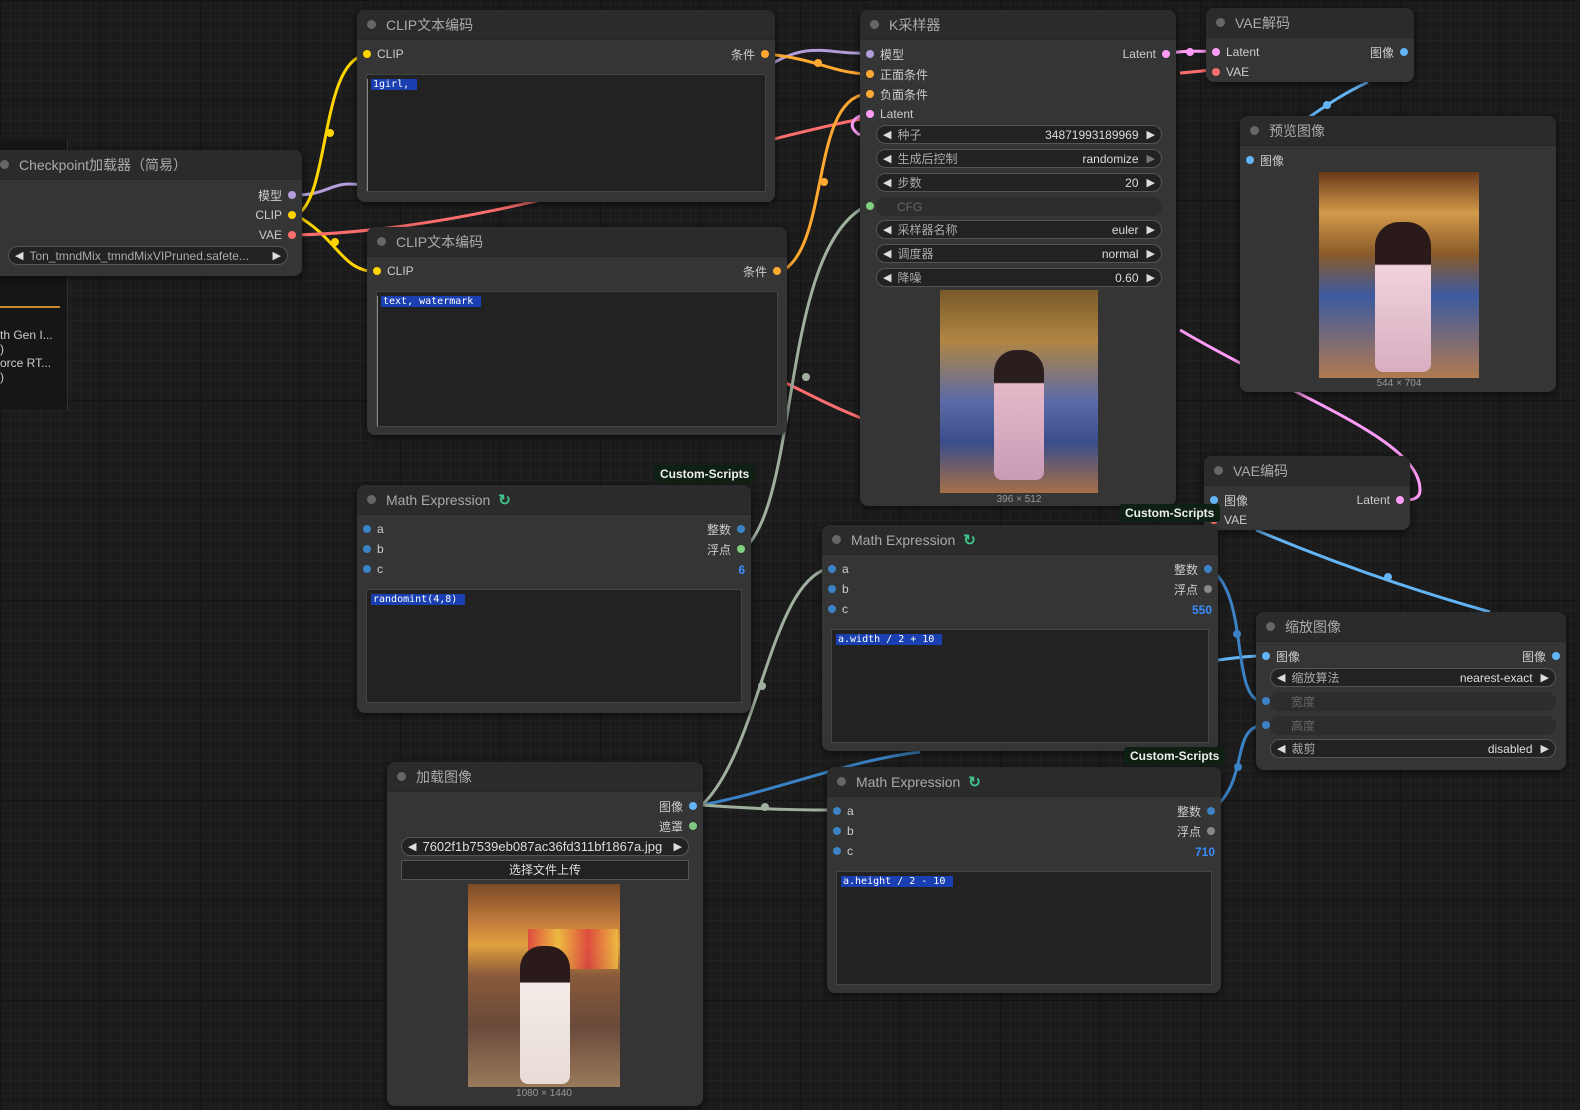 The height and width of the screenshot is (1110, 1580). I want to click on prompt-textarea: text, watermark, so click(577, 359).